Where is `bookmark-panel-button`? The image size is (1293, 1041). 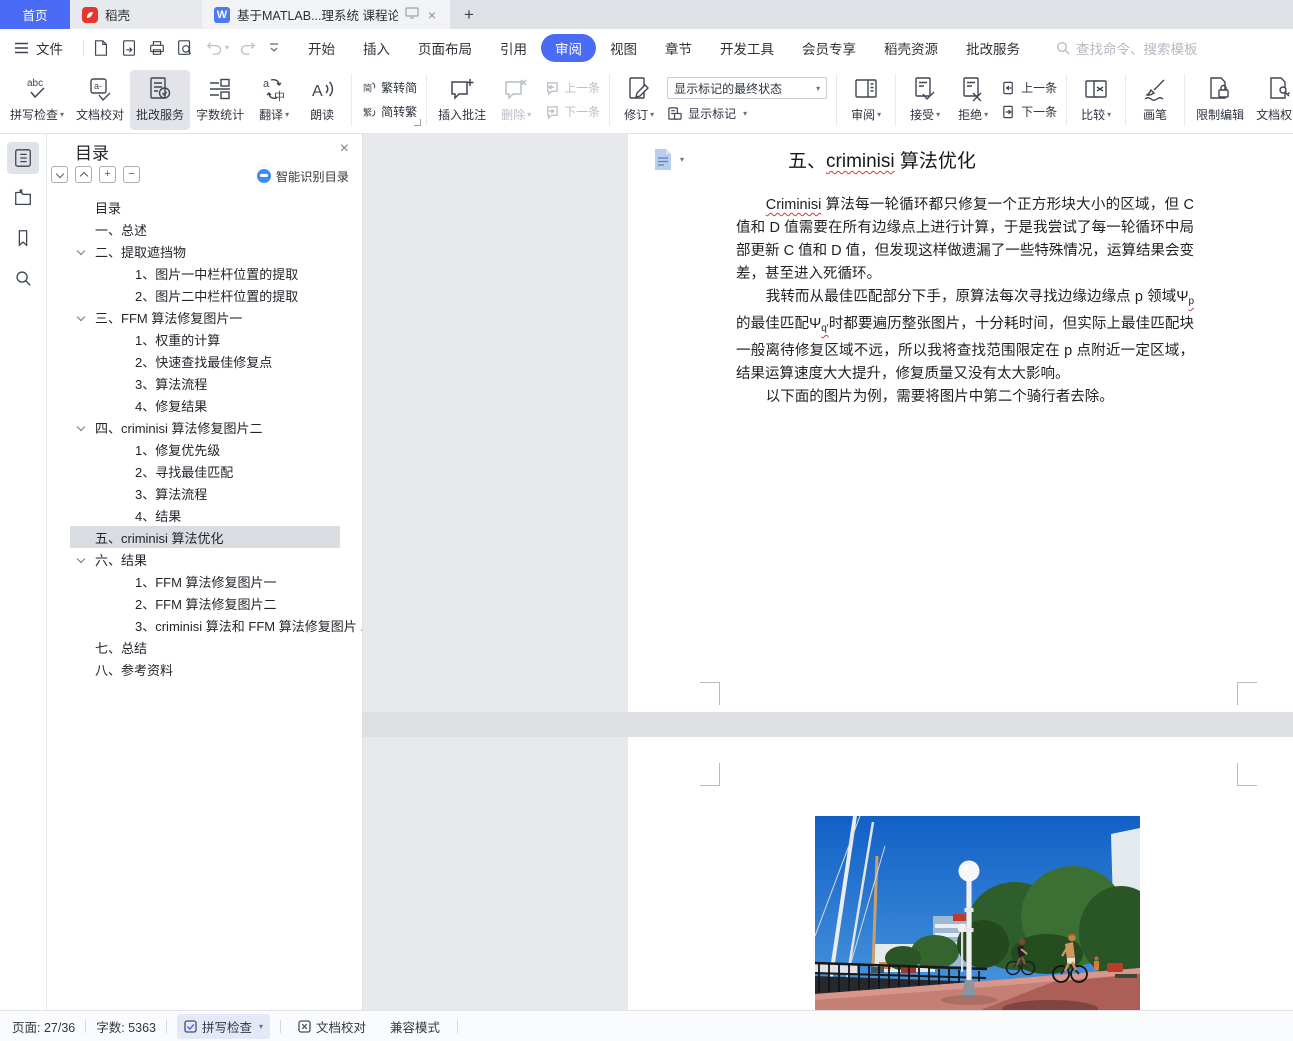
bookmark-panel-button is located at coordinates (23, 238).